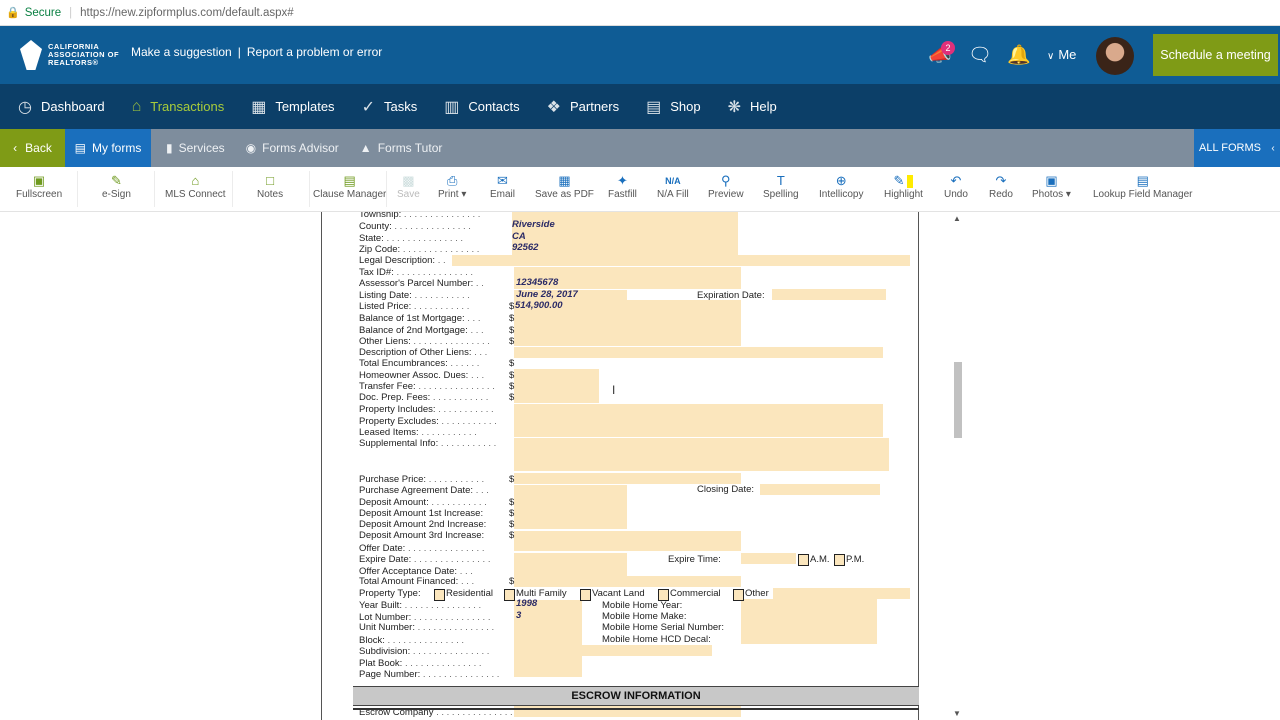  Describe the element at coordinates (39, 186) in the screenshot. I see `fullscreen-button: ▣ Fullscreen` at that location.